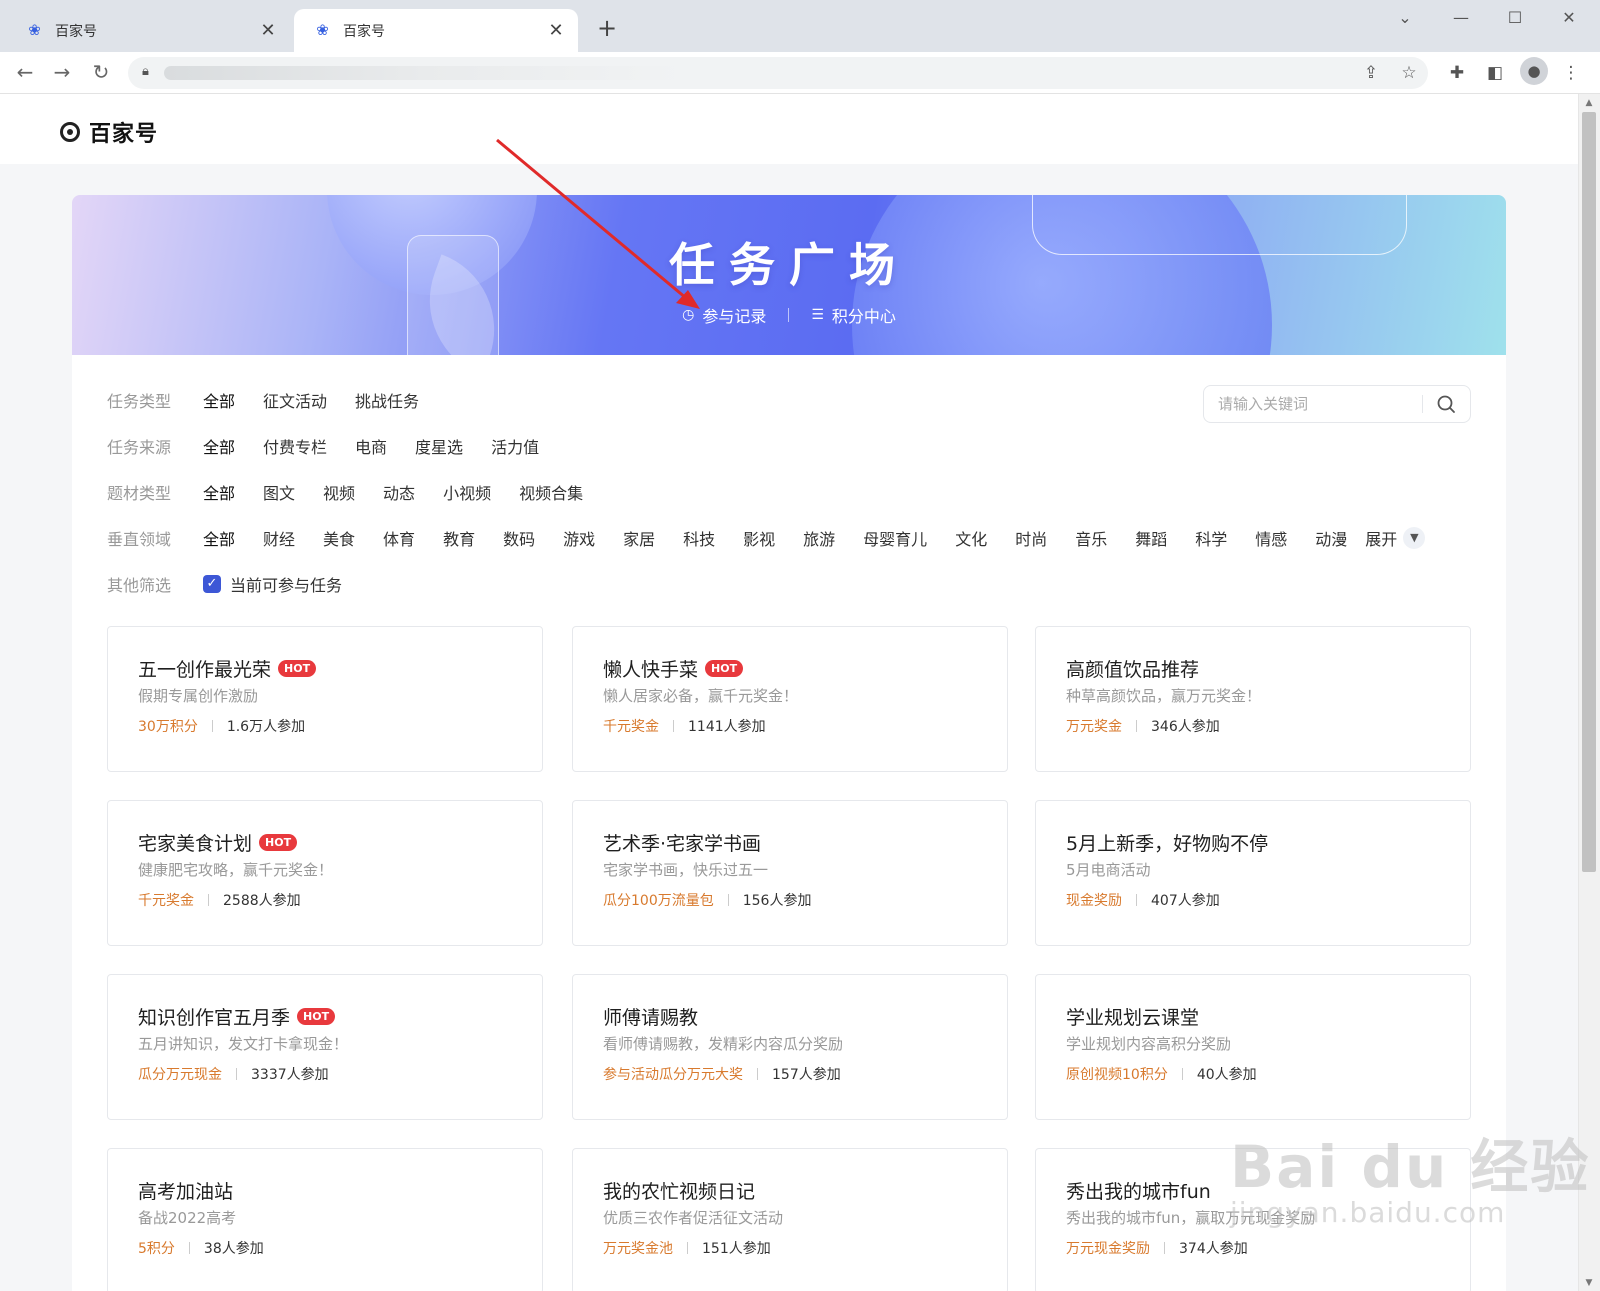 This screenshot has width=1600, height=1291. Describe the element at coordinates (266, 727) in the screenshot. I see `card-participants: 1.6万人参加` at that location.